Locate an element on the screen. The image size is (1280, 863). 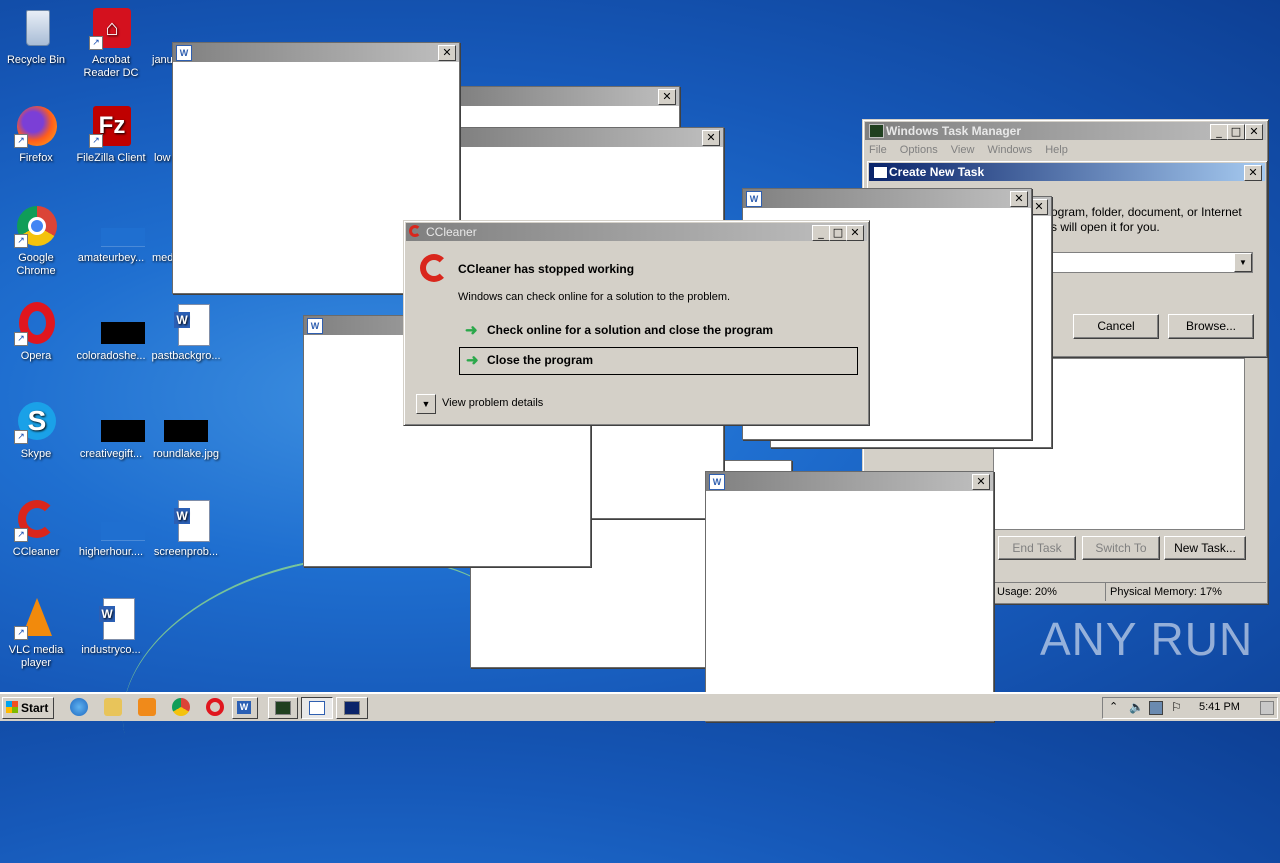
blank-window-8: W ✕ is located at coordinates (849, 596).